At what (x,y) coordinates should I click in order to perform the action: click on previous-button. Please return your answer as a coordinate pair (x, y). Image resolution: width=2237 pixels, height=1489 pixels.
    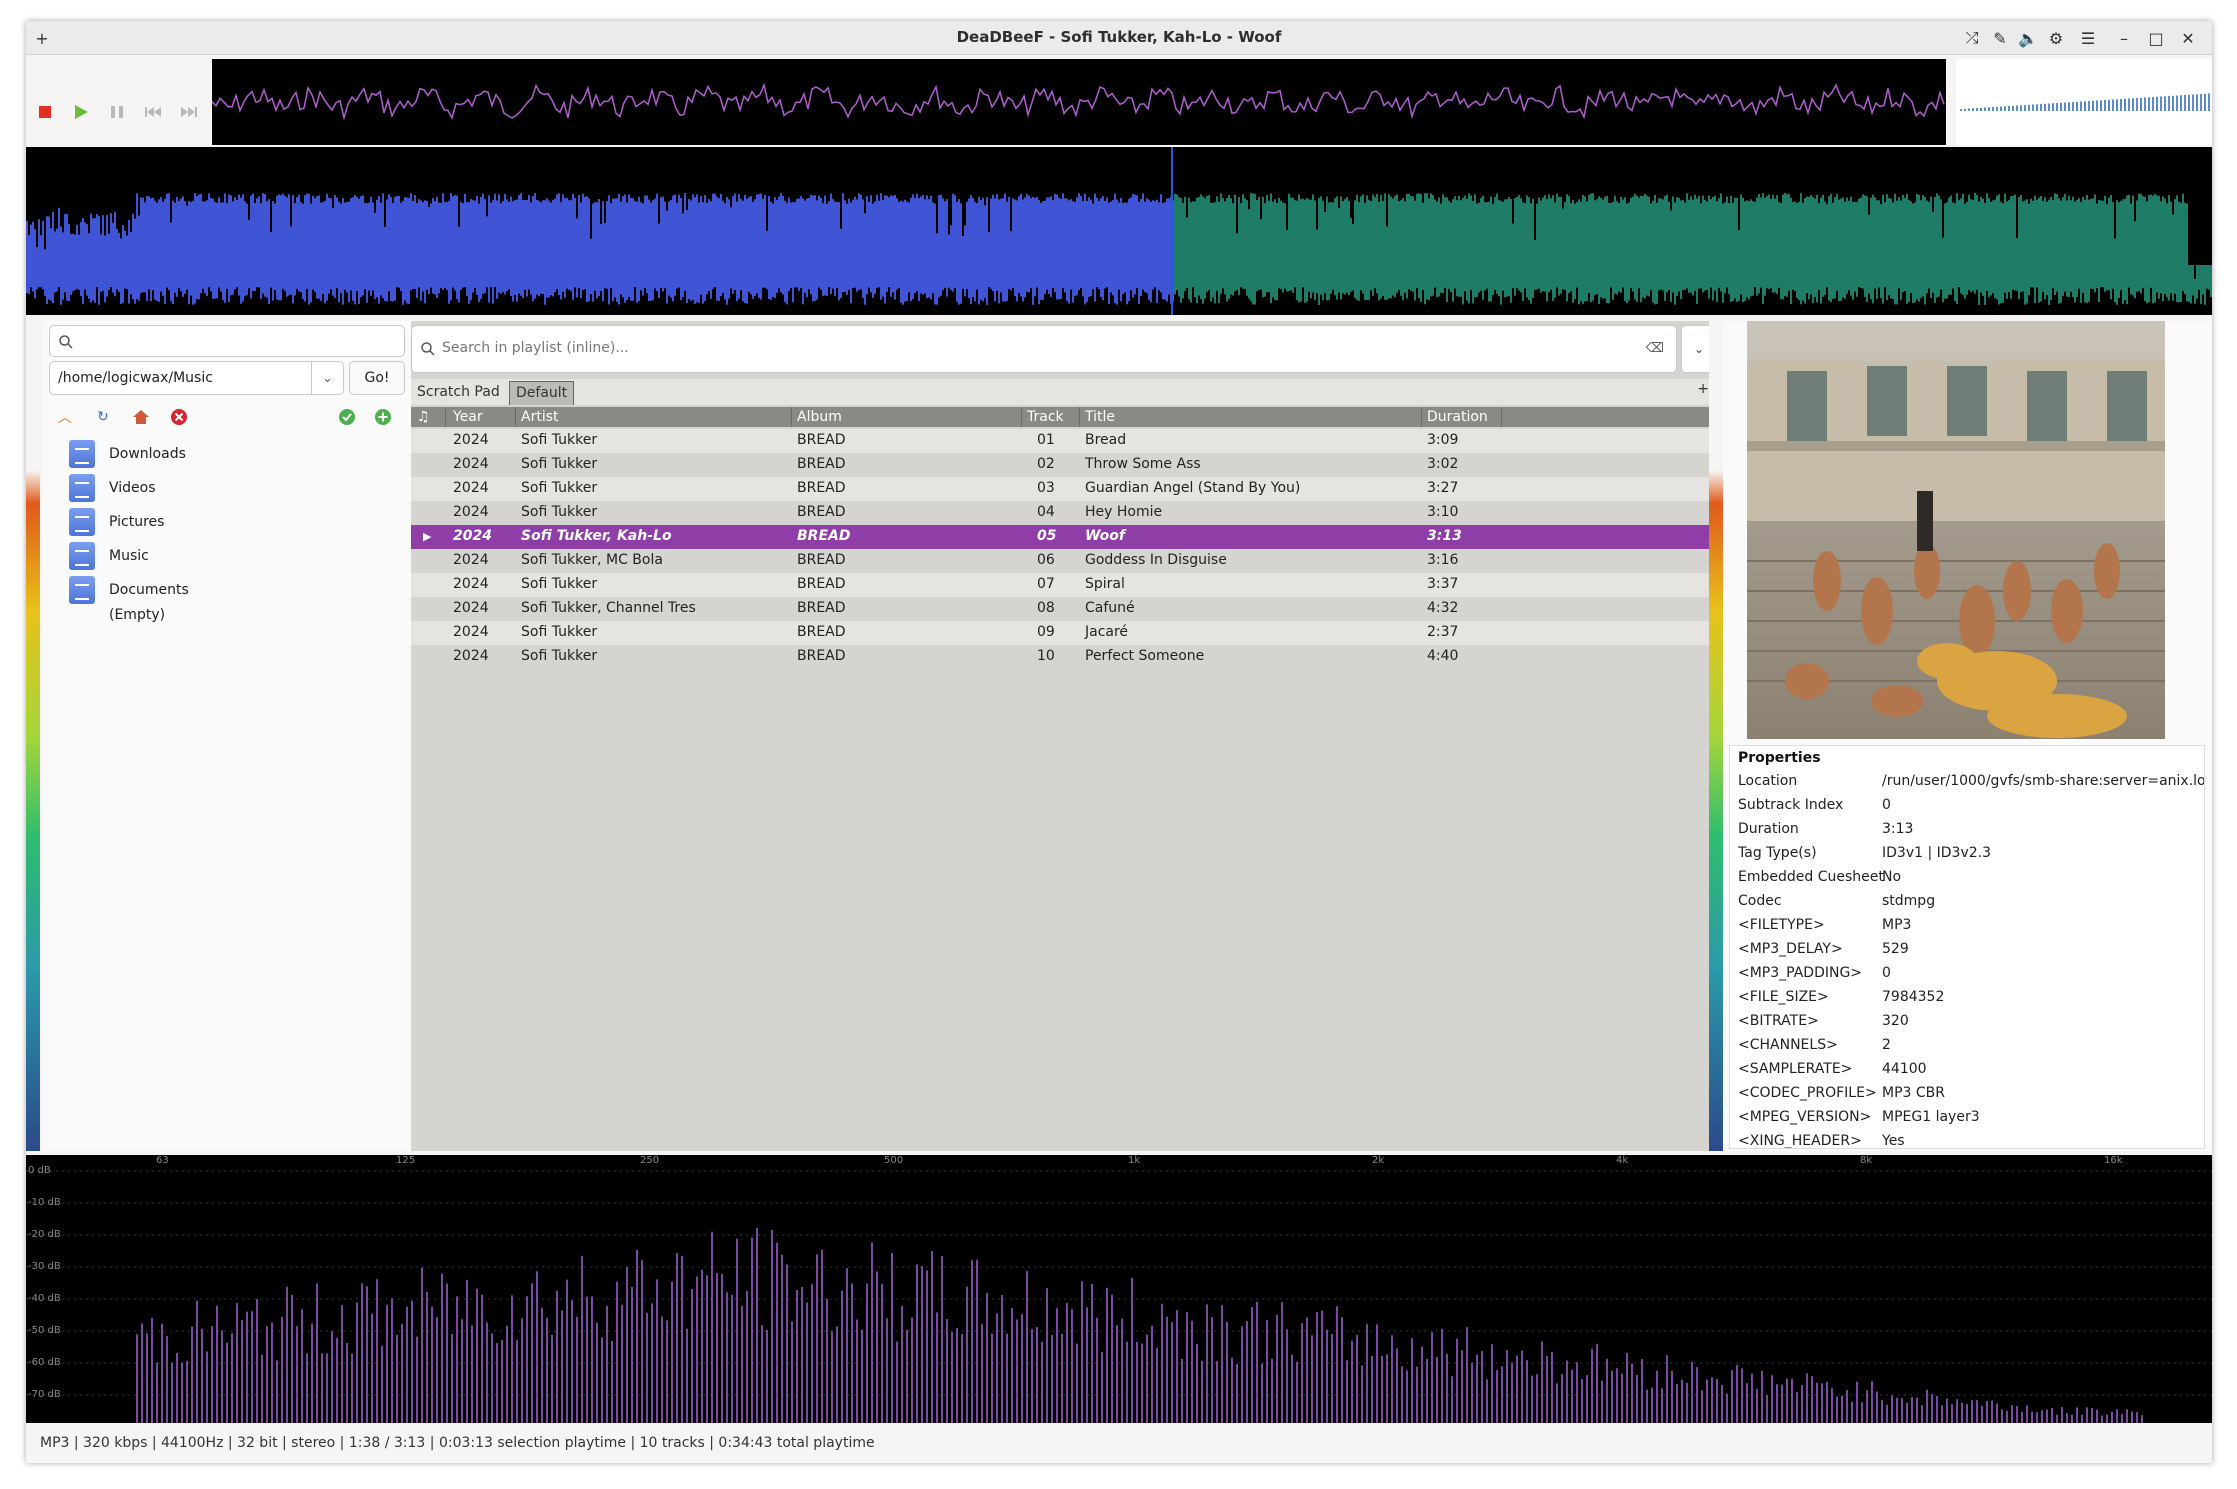
    Looking at the image, I should click on (153, 112).